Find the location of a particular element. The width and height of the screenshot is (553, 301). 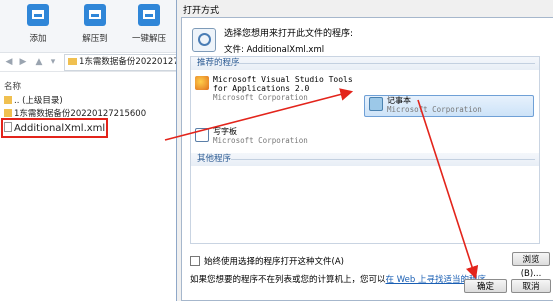

extract-icon is located at coordinates (95, 15).